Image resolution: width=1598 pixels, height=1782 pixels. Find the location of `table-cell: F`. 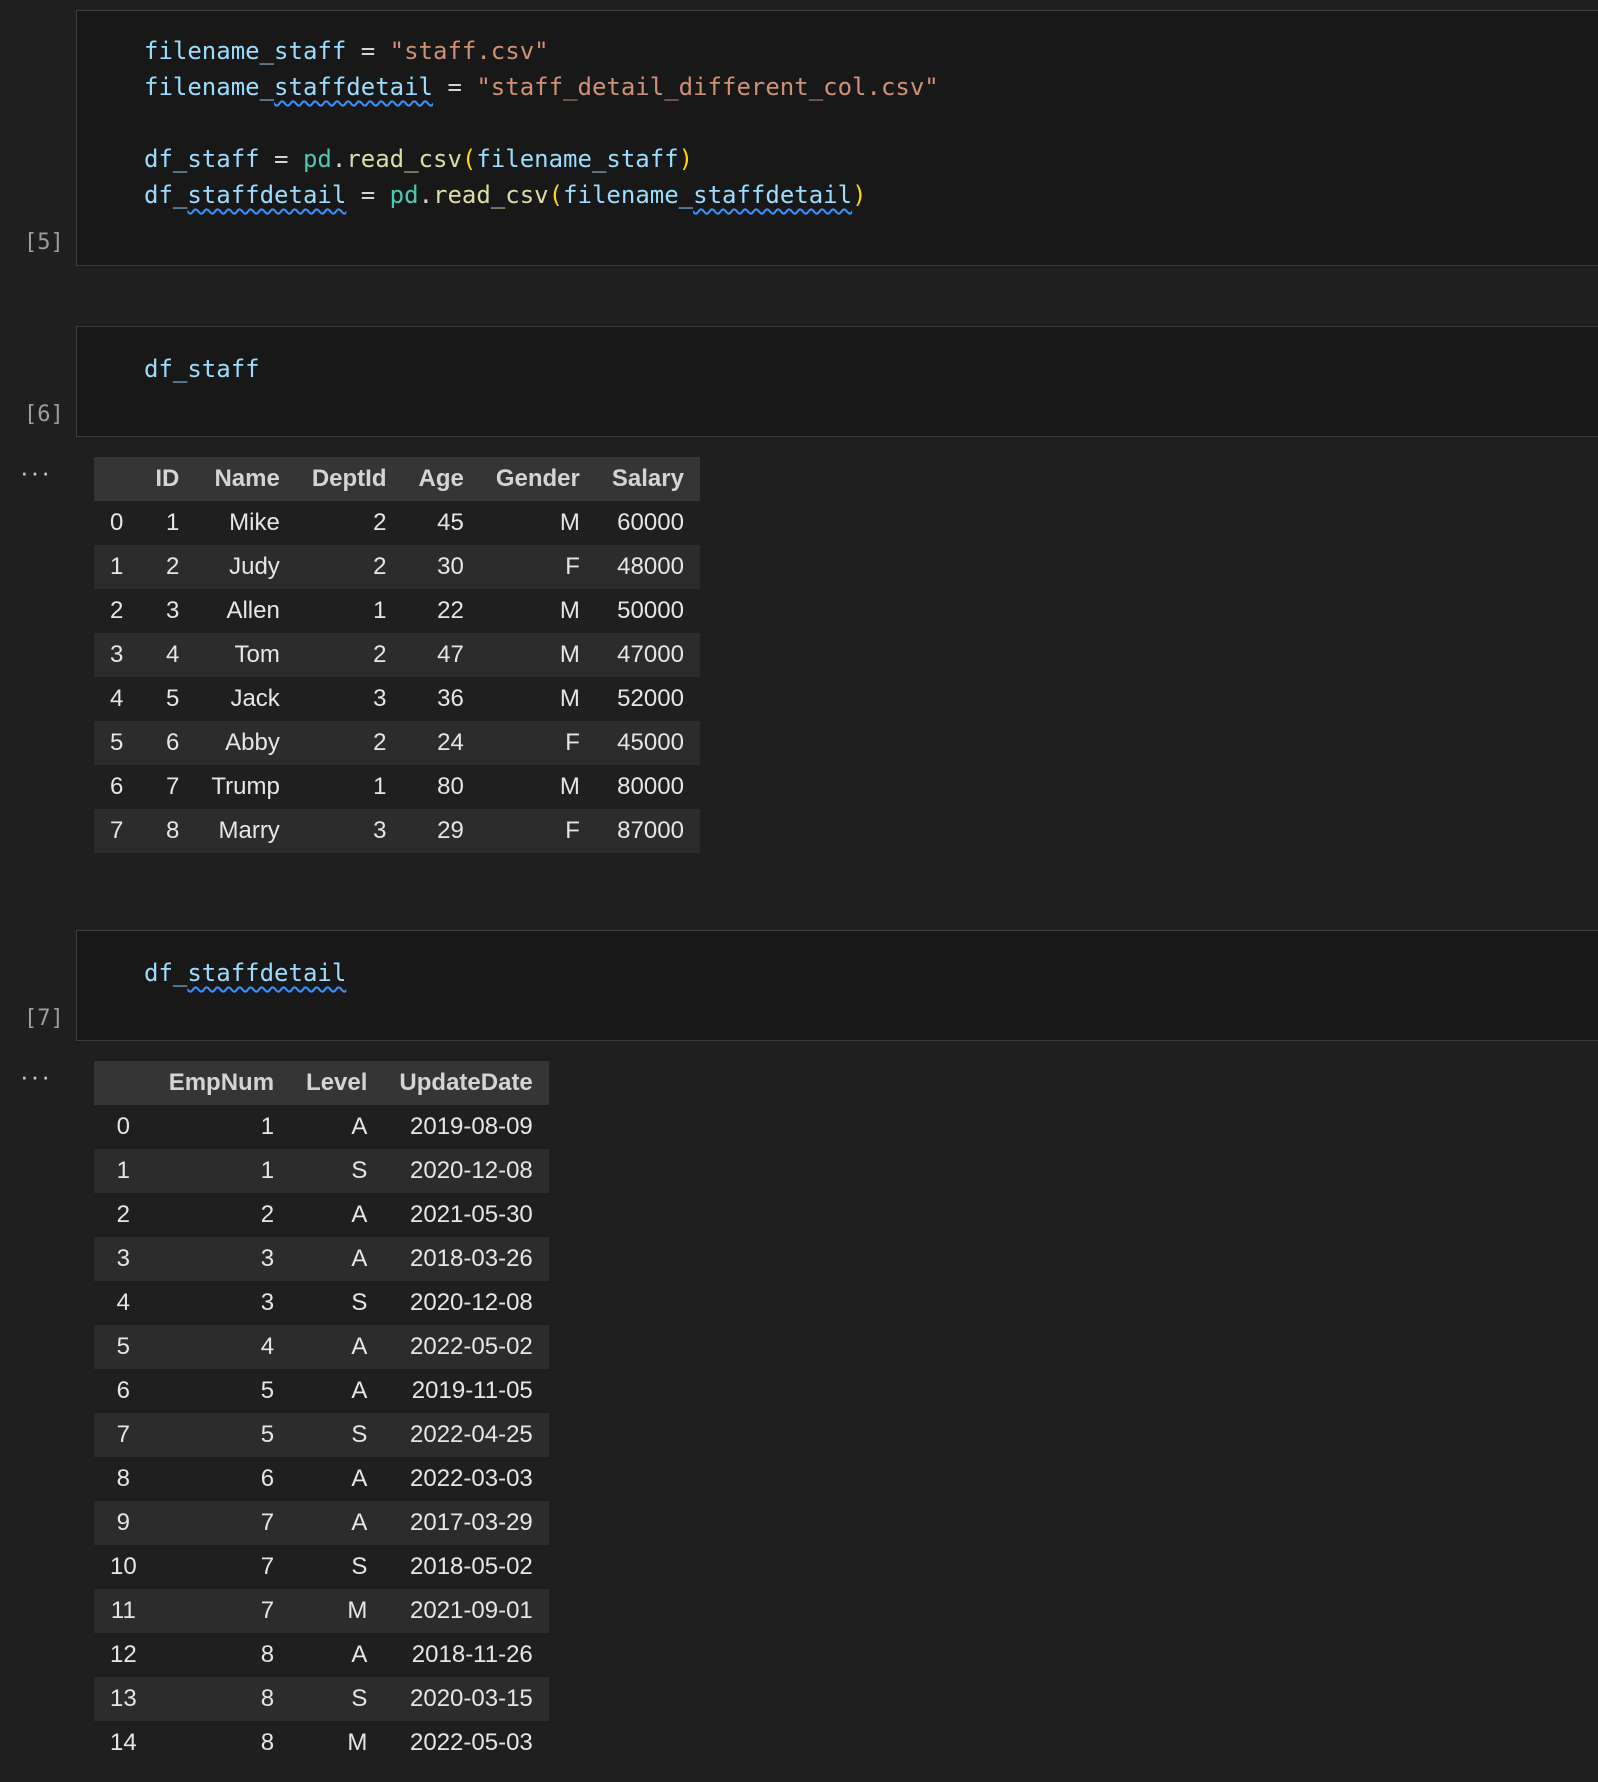

table-cell: F is located at coordinates (572, 566).